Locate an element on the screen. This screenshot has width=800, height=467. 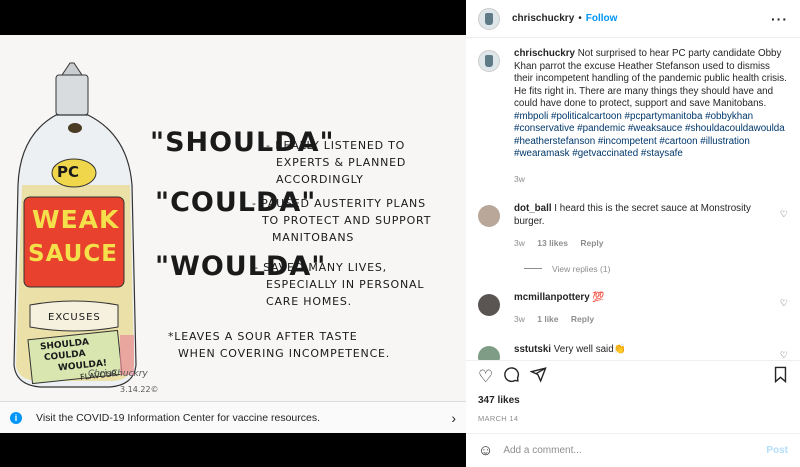
artist-signature: ChrisChuckry is located at coordinates (118, 374).